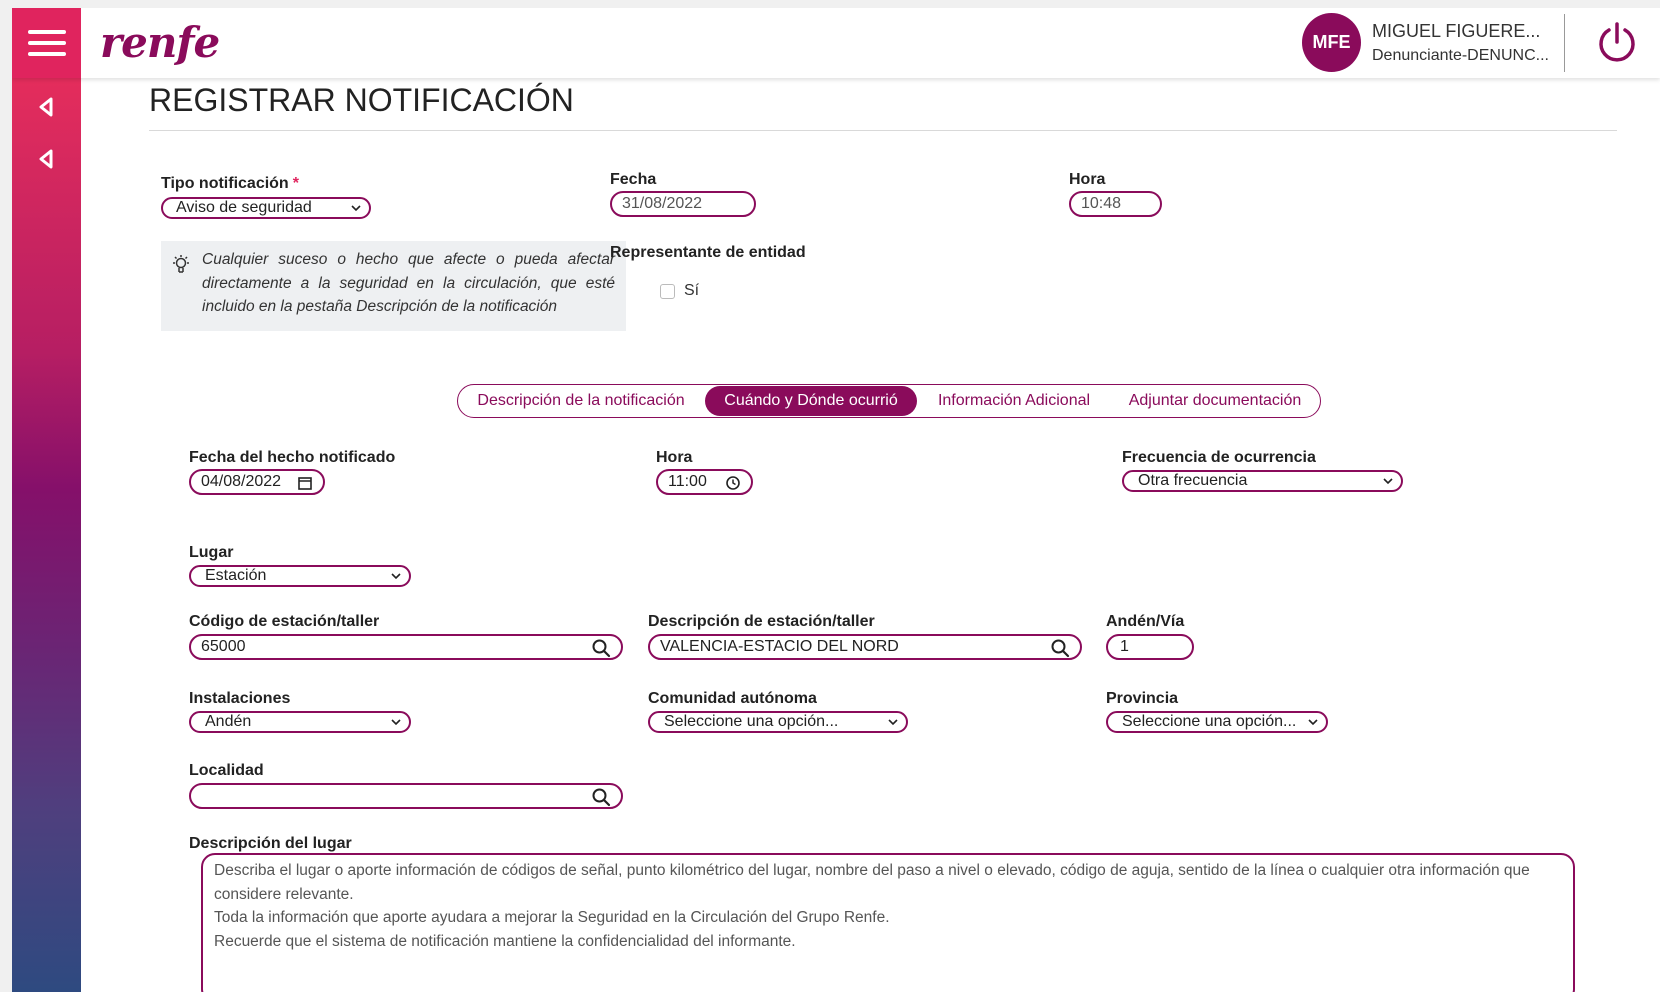 Image resolution: width=1660 pixels, height=992 pixels. Describe the element at coordinates (241, 481) in the screenshot. I see `fecha-hecho-value: 04/08/2022` at that location.